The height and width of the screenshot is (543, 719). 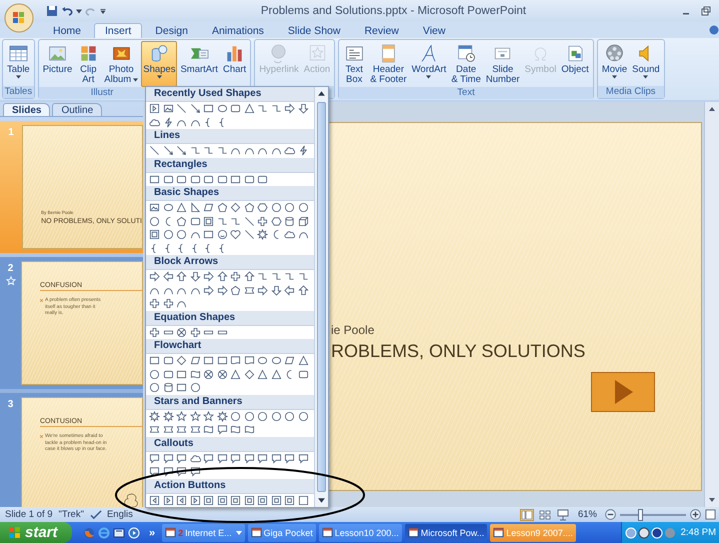 I want to click on ribbon-button: Photo Album, so click(x=121, y=64).